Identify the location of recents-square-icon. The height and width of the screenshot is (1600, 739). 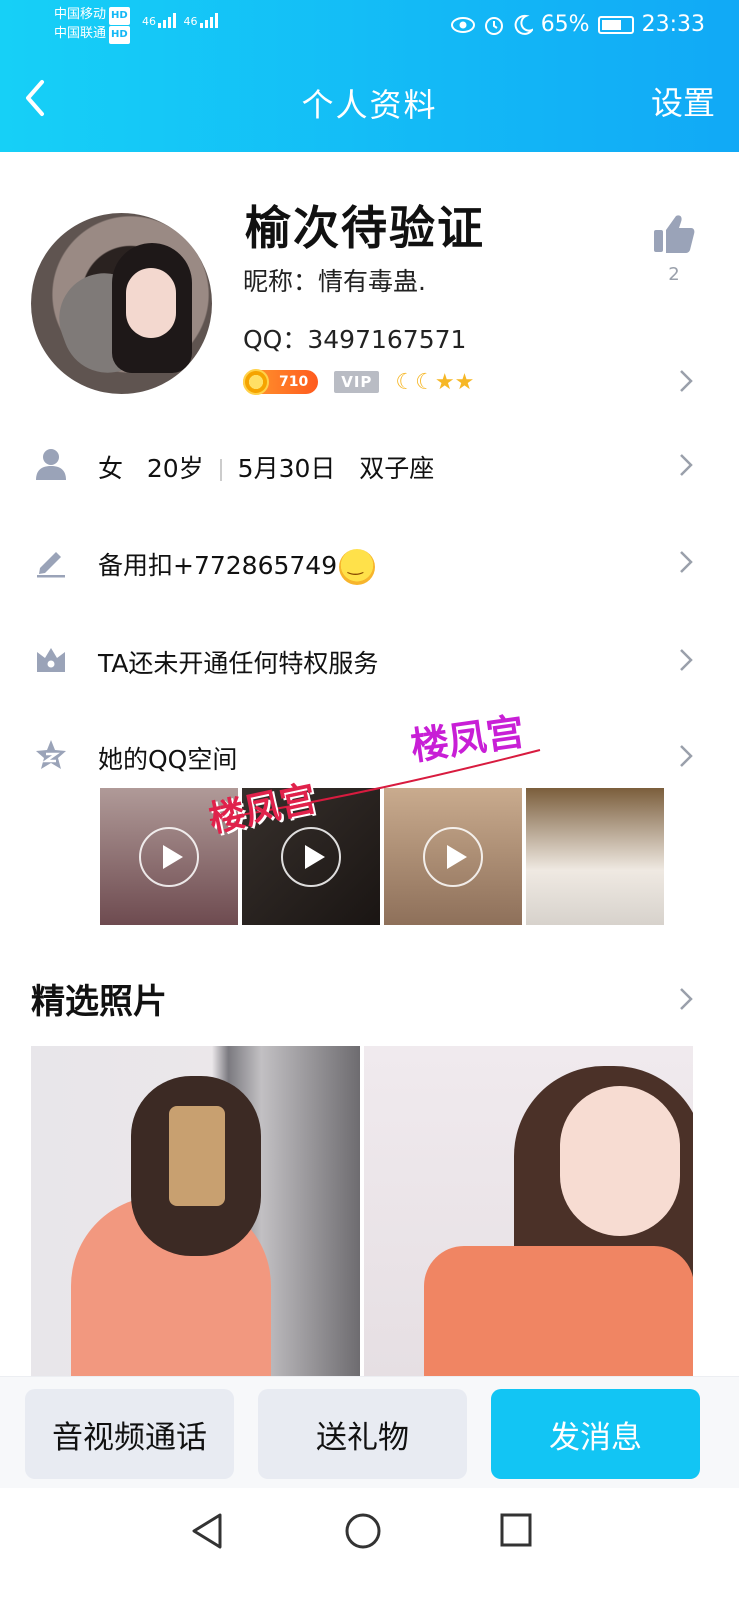
(516, 1530).